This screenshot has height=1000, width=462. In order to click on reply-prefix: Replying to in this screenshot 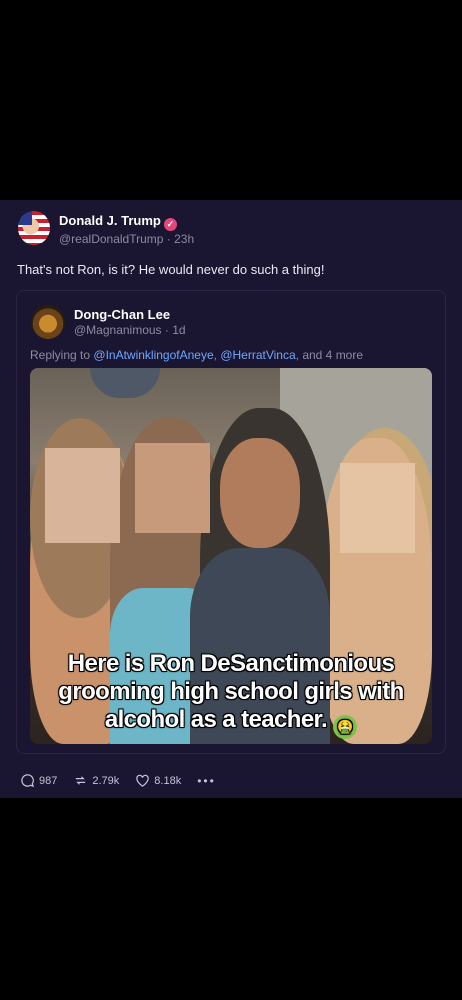, I will do `click(60, 355)`.